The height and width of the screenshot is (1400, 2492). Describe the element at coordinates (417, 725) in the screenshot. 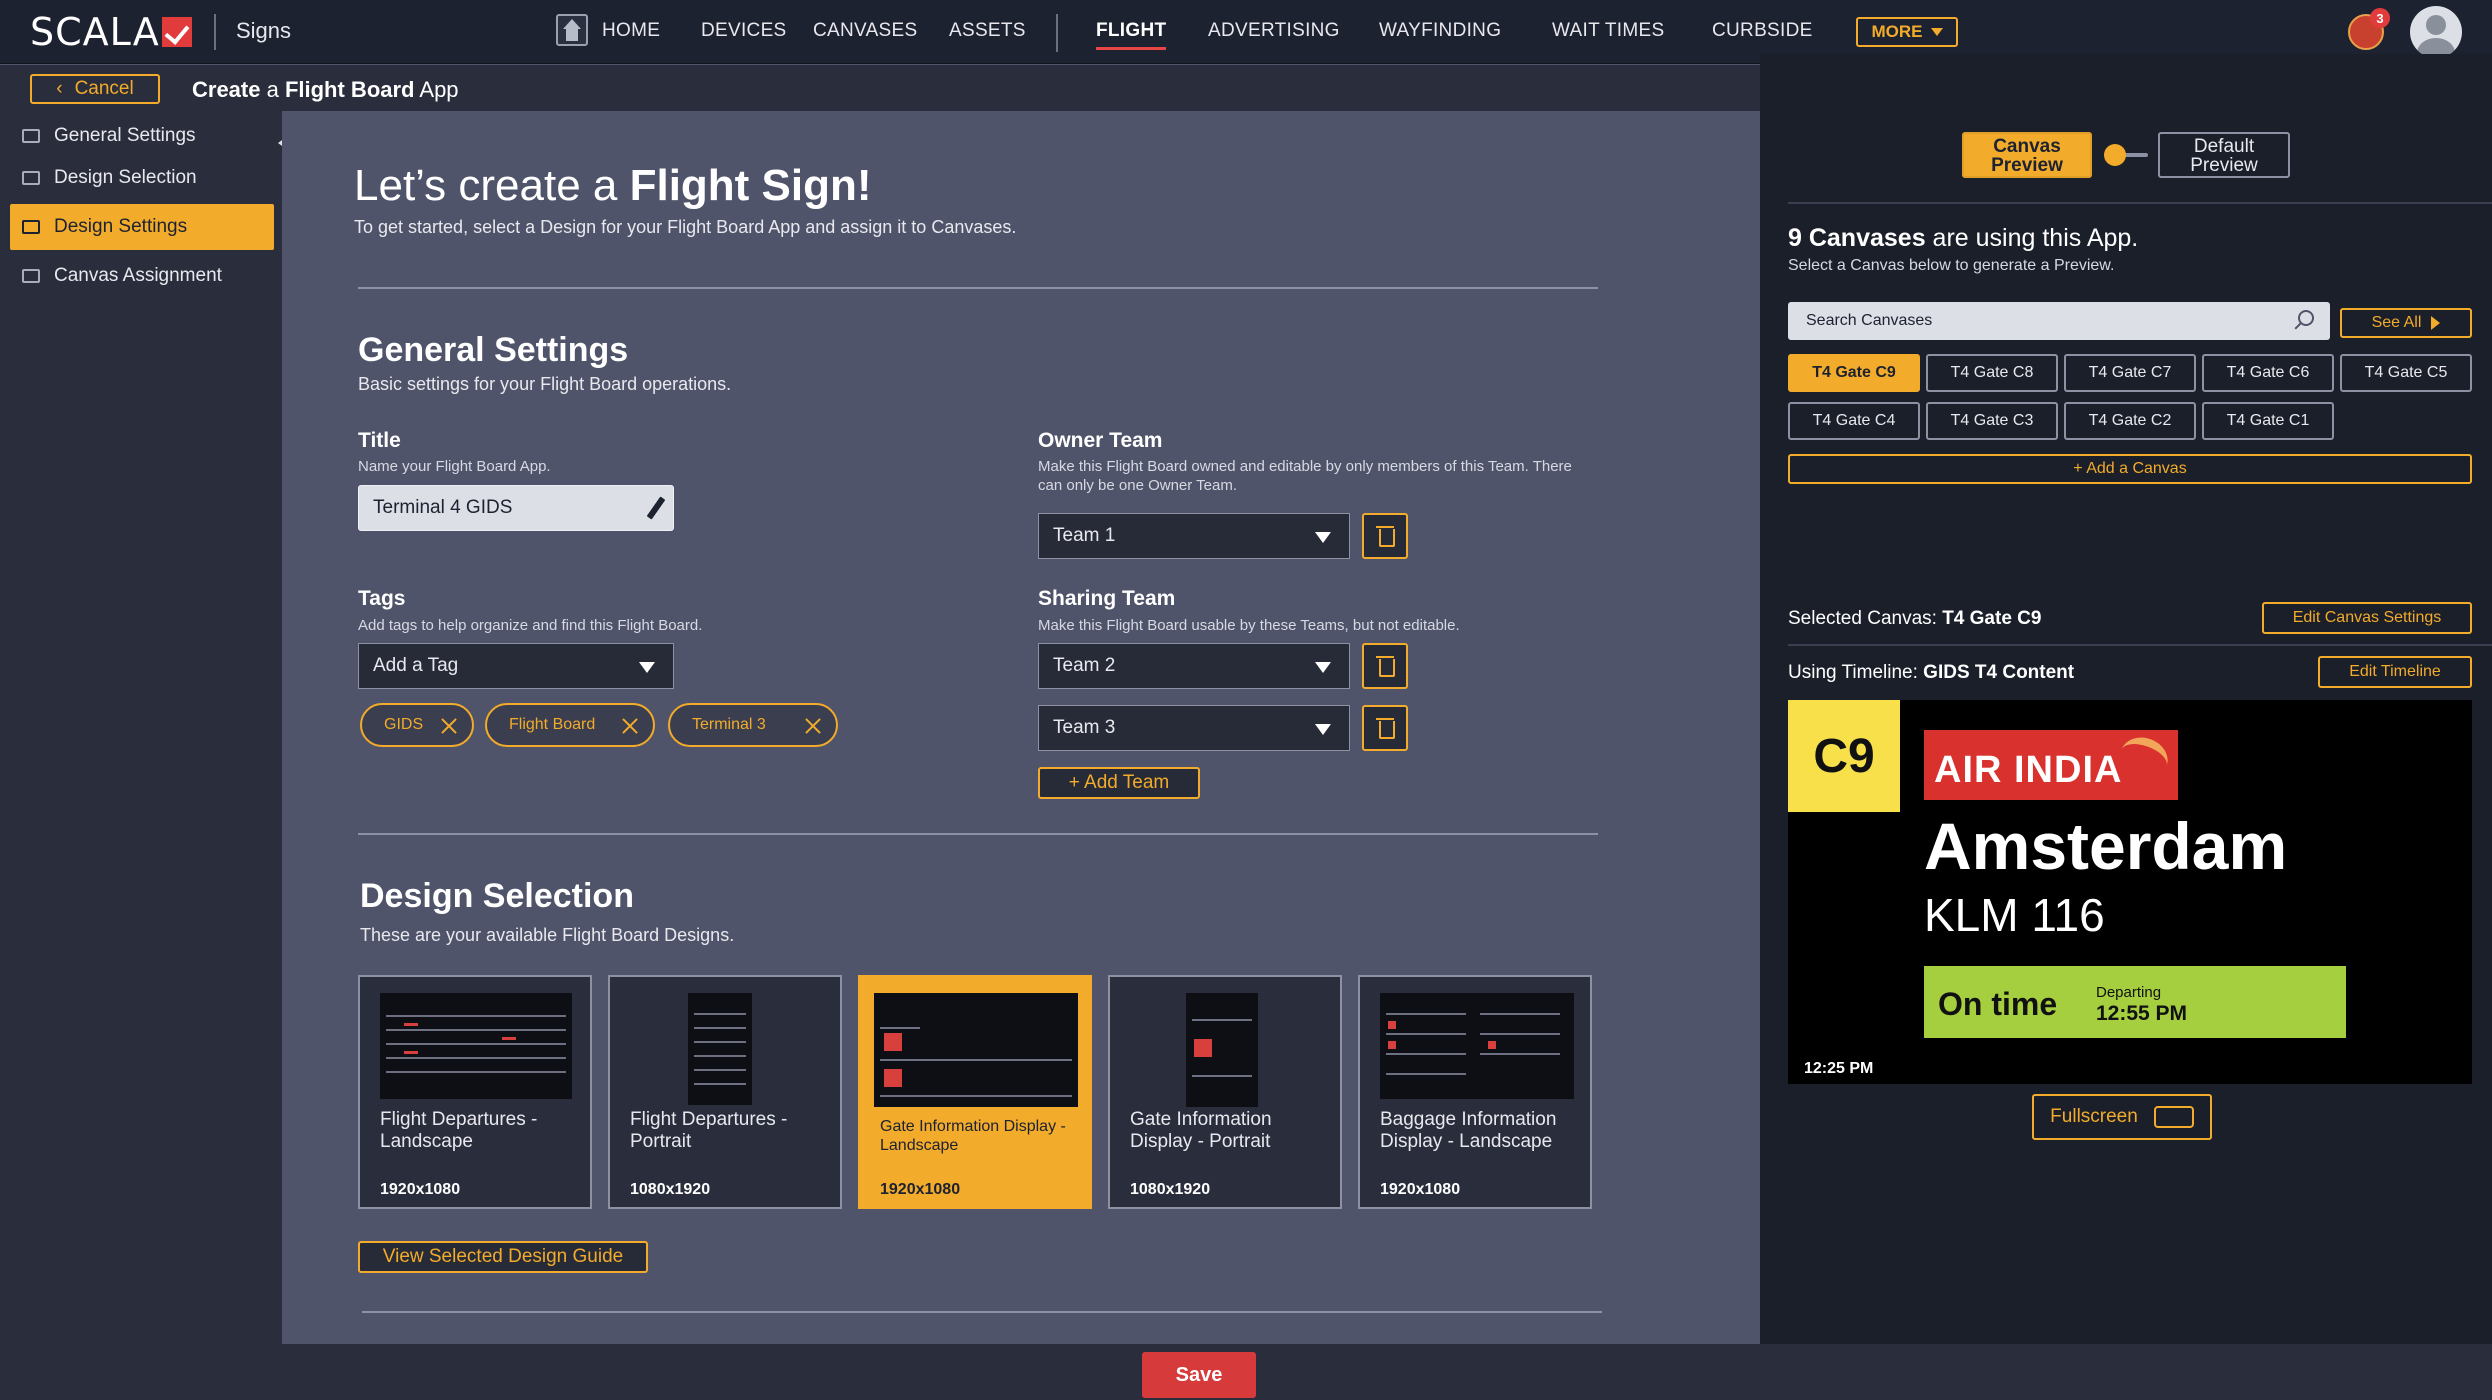

I see `tag-chip: GIDS` at that location.